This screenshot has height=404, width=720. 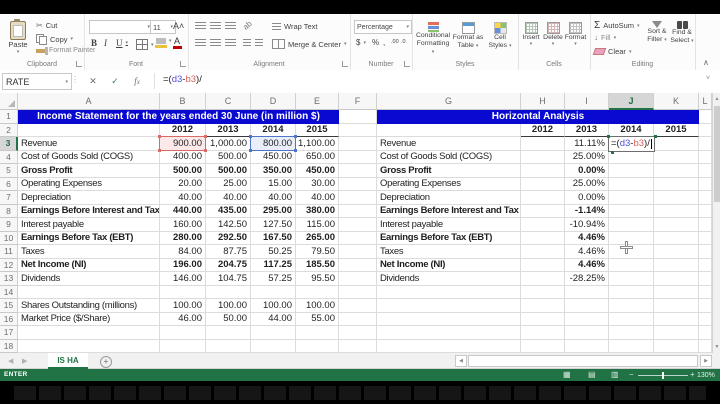 What do you see at coordinates (273, 319) in the screenshot?
I see `cell-value: 44.00` at bounding box center [273, 319].